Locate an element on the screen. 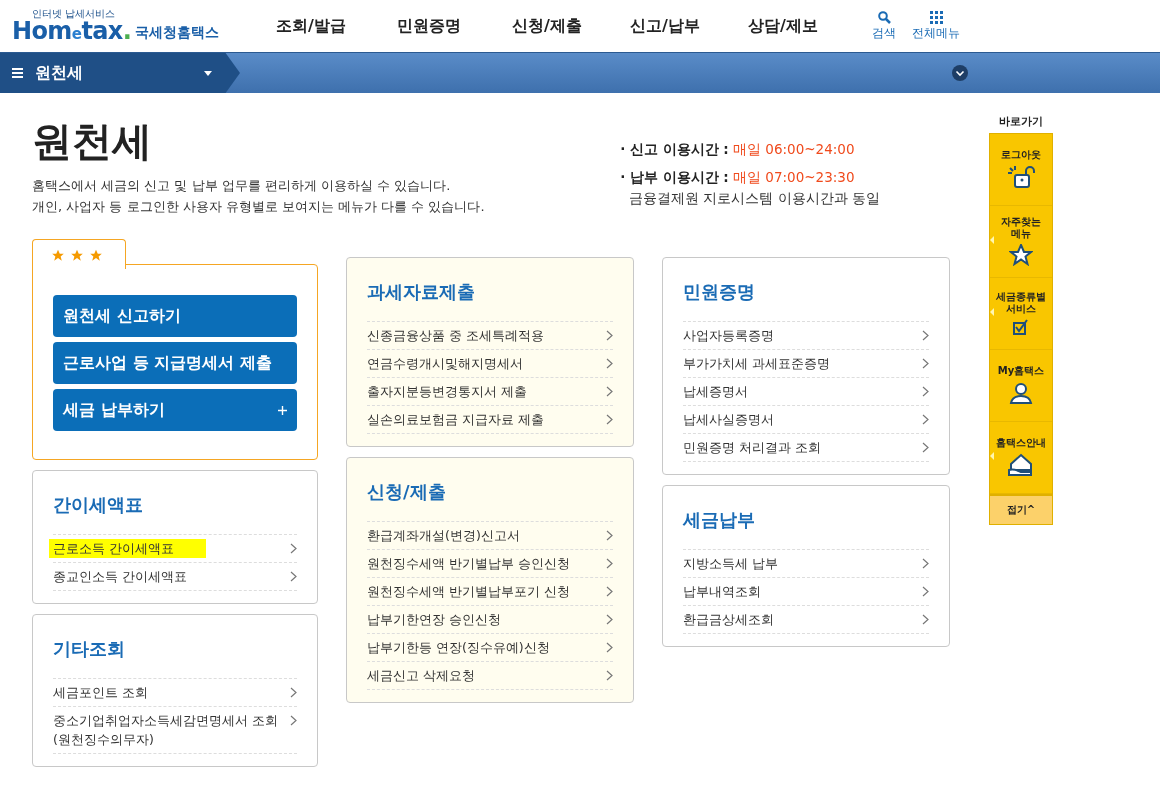 The image size is (1160, 797). menu-link: 사업자등록증명 is located at coordinates (728, 335).